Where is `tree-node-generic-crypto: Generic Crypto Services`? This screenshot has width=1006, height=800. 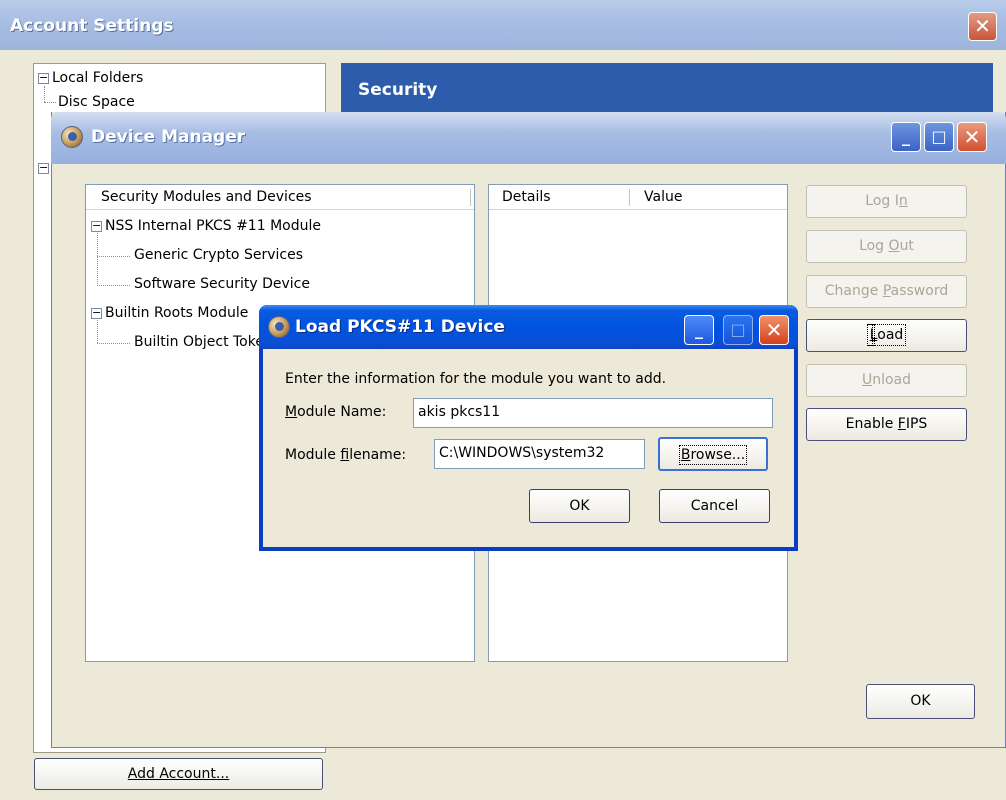
tree-node-generic-crypto: Generic Crypto Services is located at coordinates (218, 255).